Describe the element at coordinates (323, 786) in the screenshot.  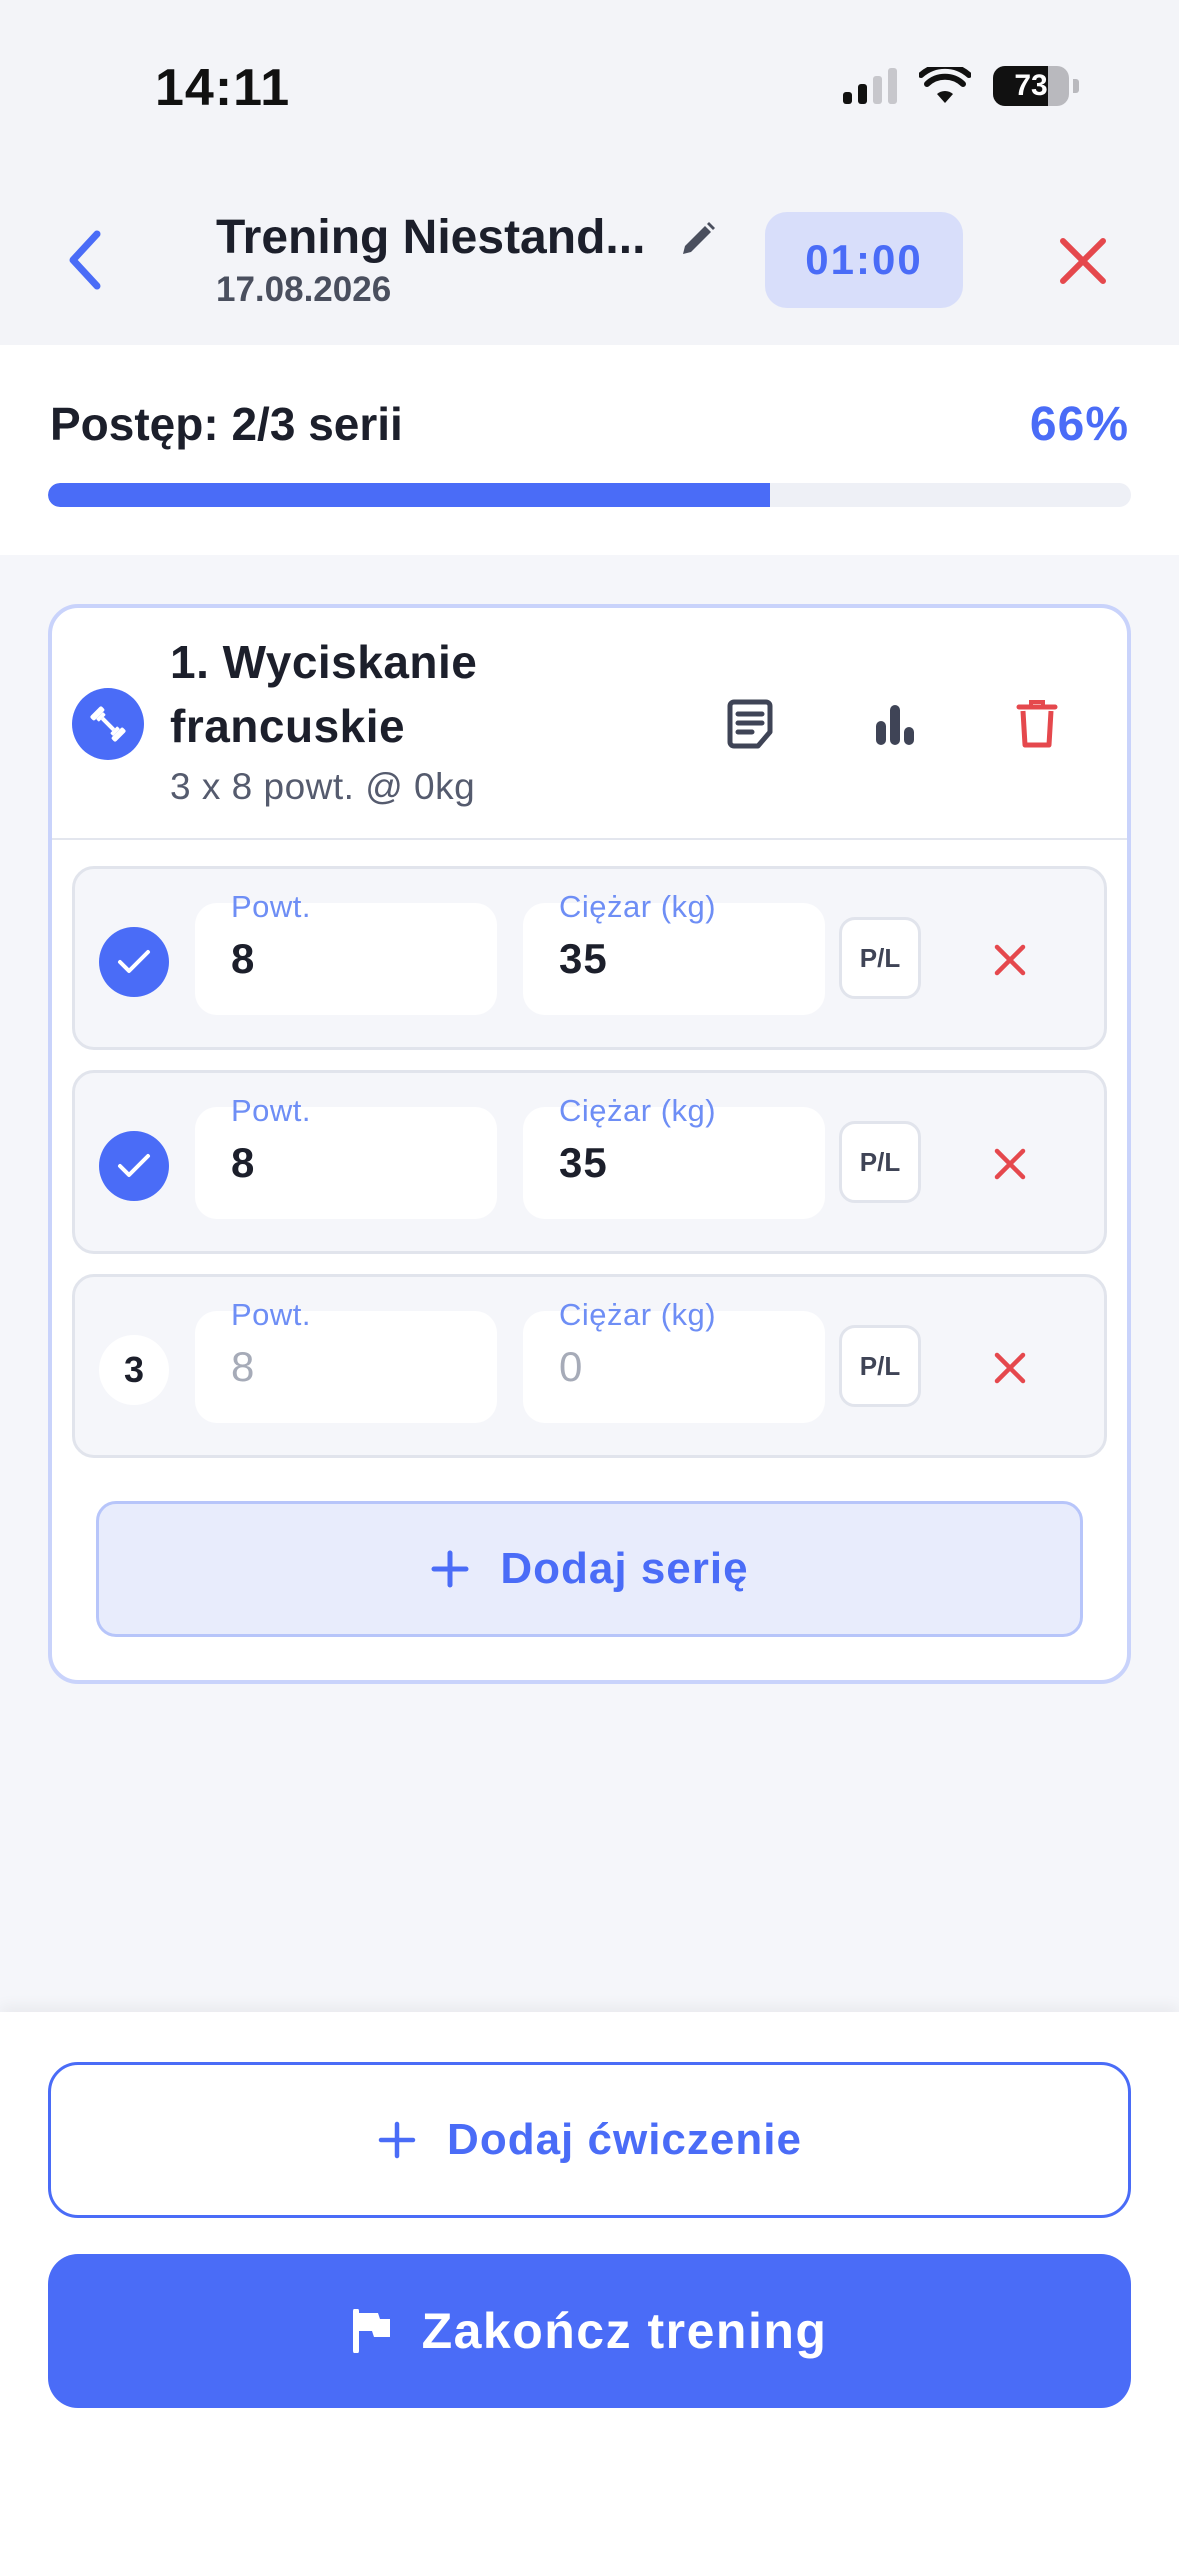
I see `exercise-summary: 3 x 8 powt. @ 0kg` at that location.